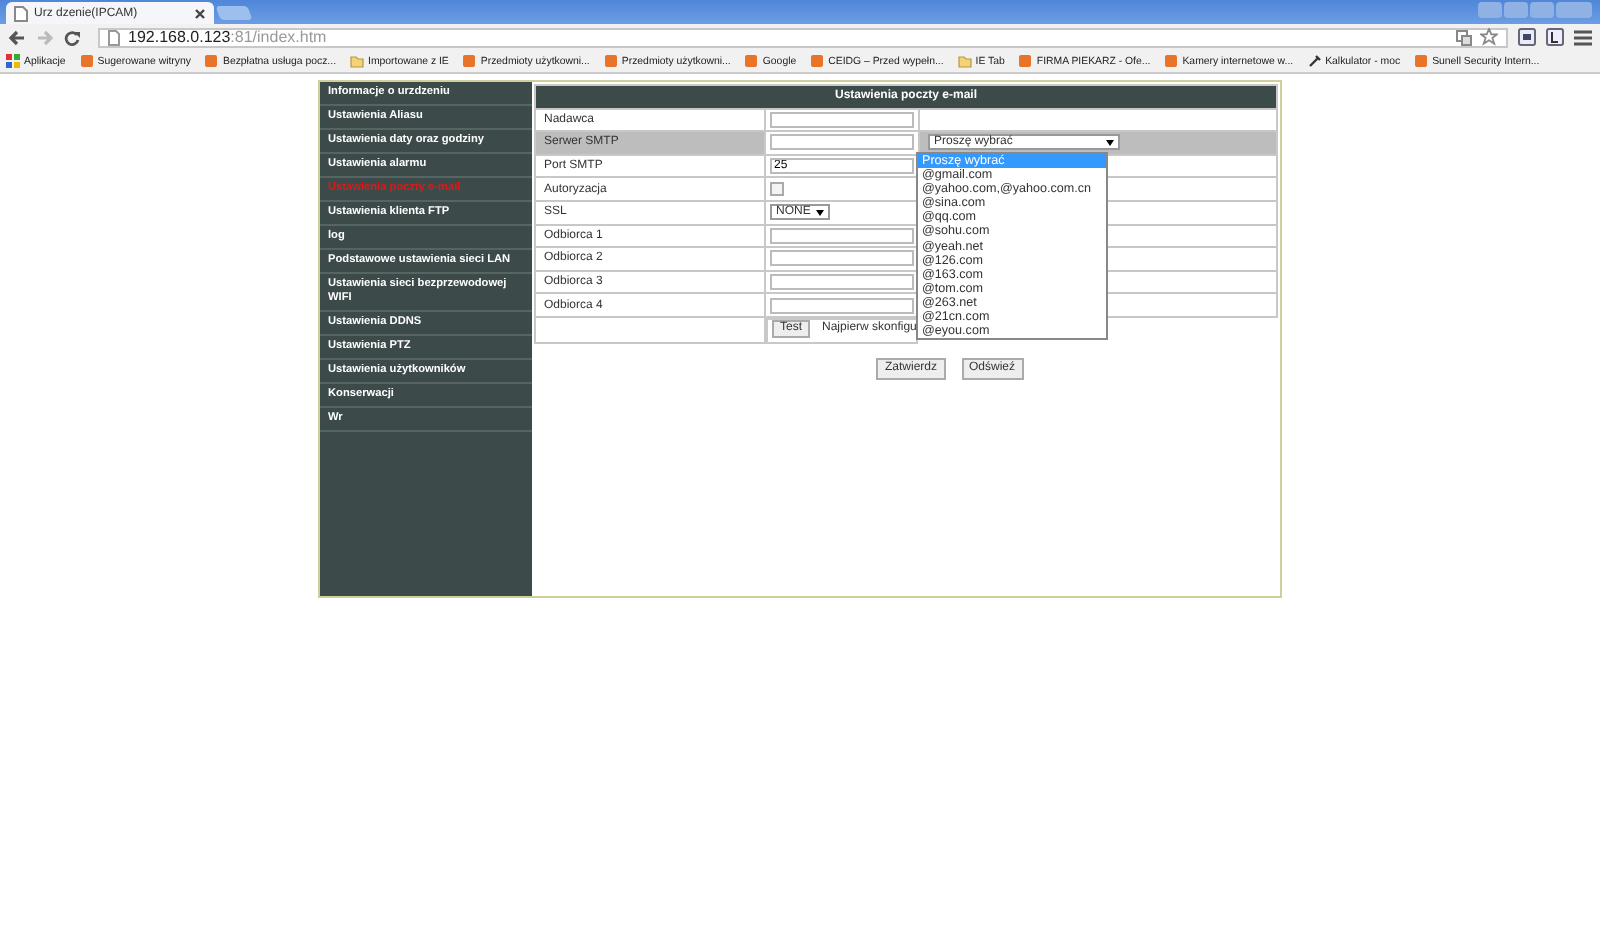 This screenshot has height=946, width=1600. What do you see at coordinates (45, 37) in the screenshot?
I see `forward-icon` at bounding box center [45, 37].